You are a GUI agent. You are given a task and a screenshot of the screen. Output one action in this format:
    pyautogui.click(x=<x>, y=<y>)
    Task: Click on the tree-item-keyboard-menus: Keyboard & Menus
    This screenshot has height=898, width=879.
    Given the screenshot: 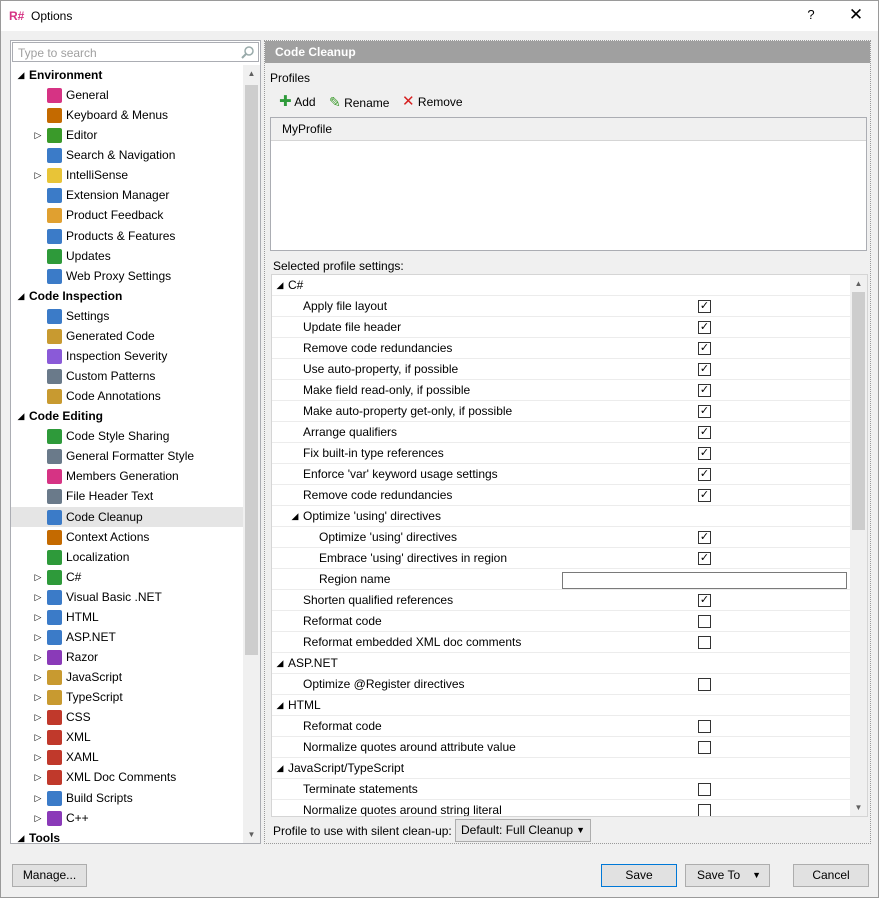 What is the action you would take?
    pyautogui.click(x=127, y=115)
    